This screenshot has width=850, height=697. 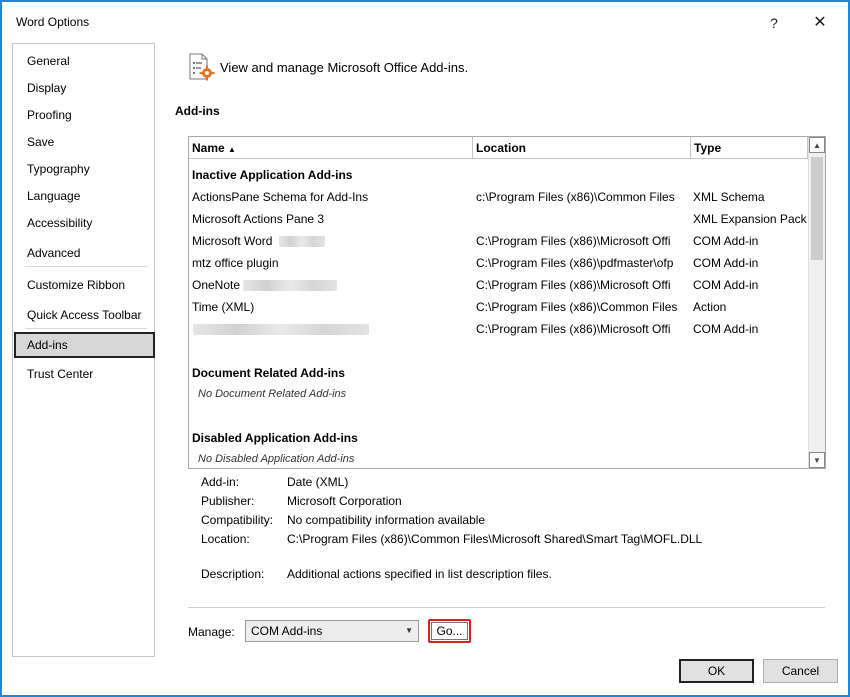 I want to click on detail-description-label: Description:, so click(x=233, y=574).